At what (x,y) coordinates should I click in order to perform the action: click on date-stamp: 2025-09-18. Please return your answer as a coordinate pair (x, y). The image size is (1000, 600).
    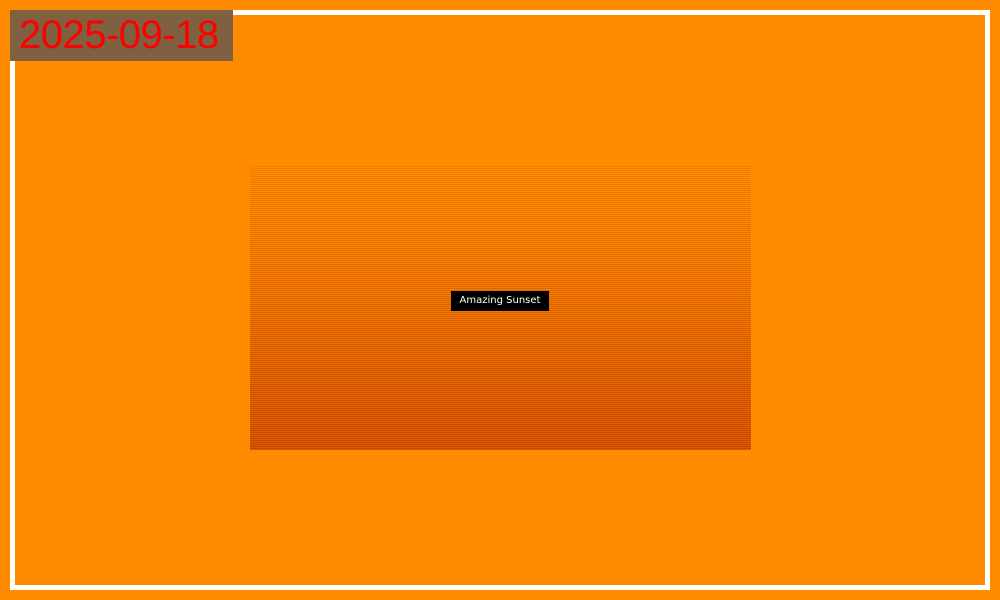
    Looking at the image, I should click on (121, 35).